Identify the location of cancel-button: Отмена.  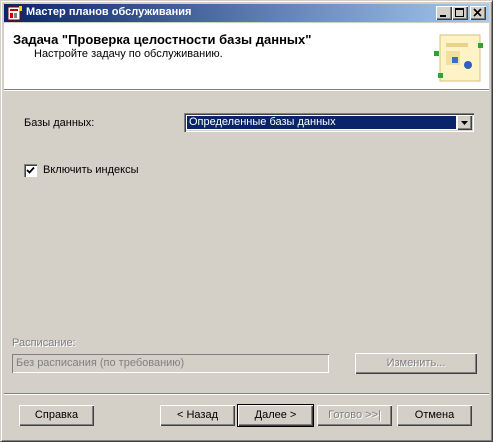
(434, 415).